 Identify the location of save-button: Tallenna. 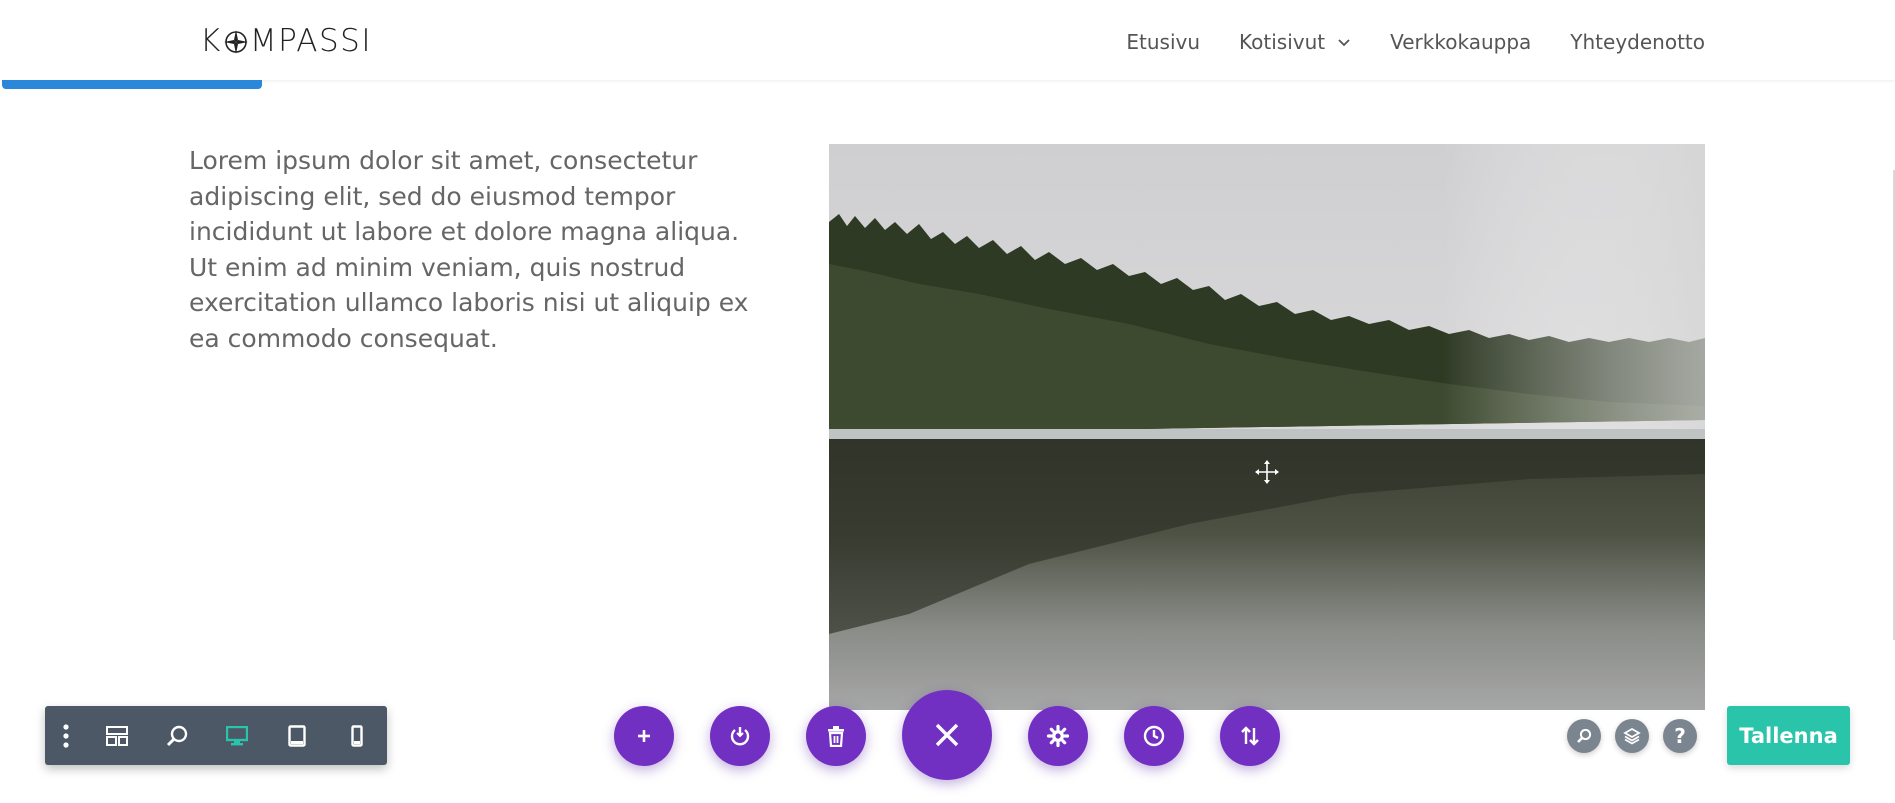
(1788, 735).